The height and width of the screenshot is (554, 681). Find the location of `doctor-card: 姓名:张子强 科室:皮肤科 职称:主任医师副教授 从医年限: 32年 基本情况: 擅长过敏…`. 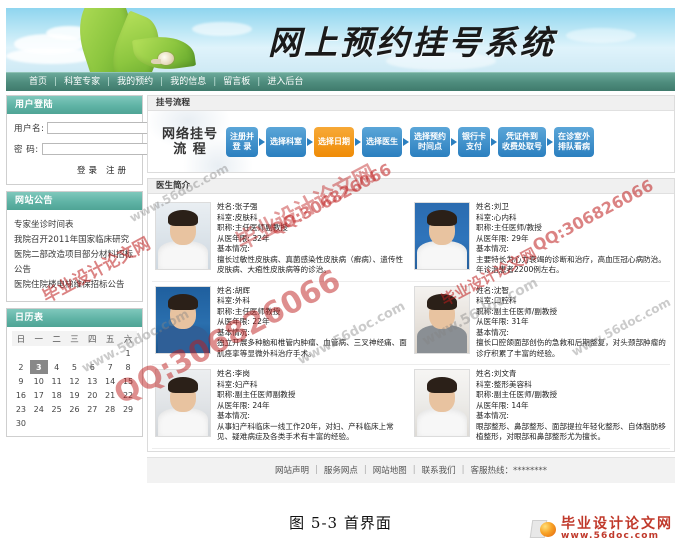

doctor-card: 姓名:张子强 科室:皮肤科 职称:主任医师副教授 从医年限: 32年 基本情况: 擅长过敏… is located at coordinates (281, 240).